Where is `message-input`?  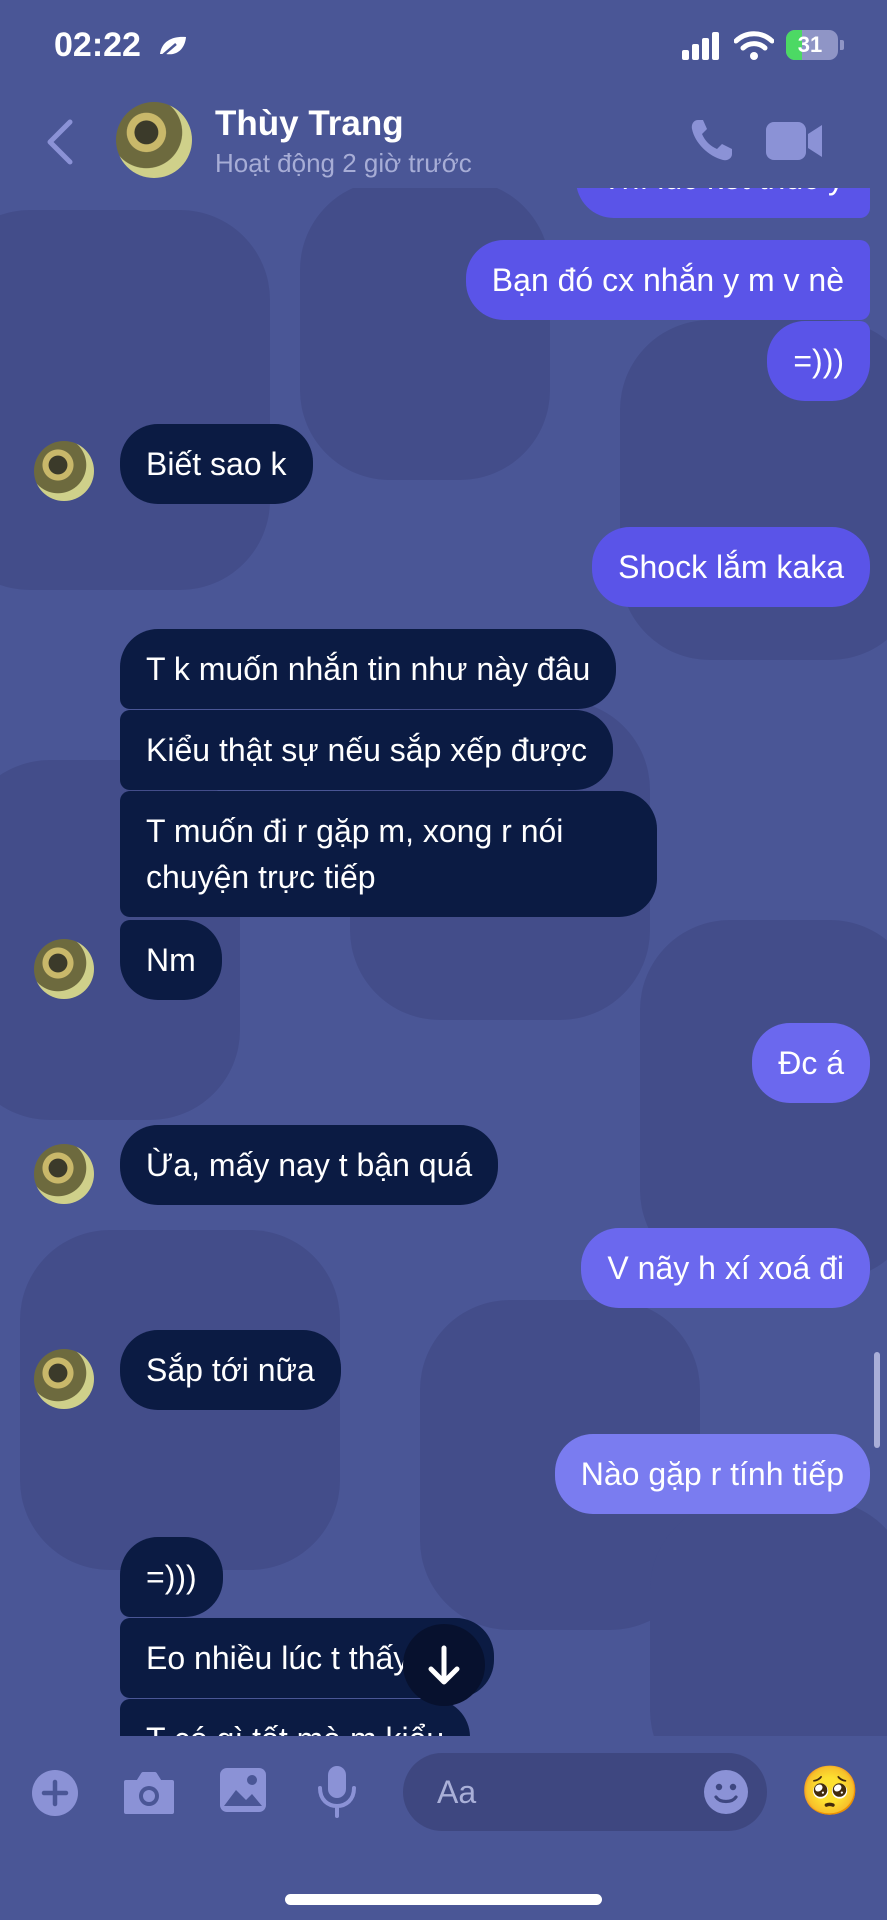 message-input is located at coordinates (562, 1792).